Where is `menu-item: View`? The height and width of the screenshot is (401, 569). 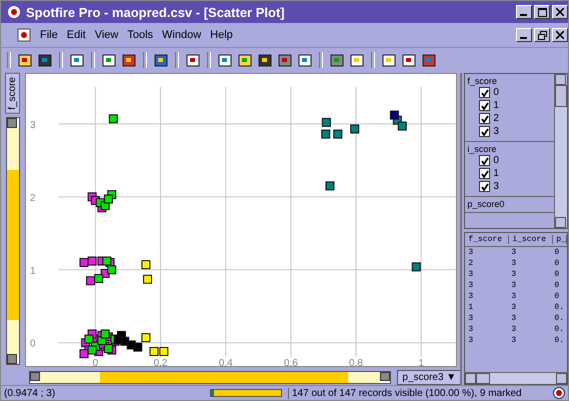
menu-item: View is located at coordinates (106, 35).